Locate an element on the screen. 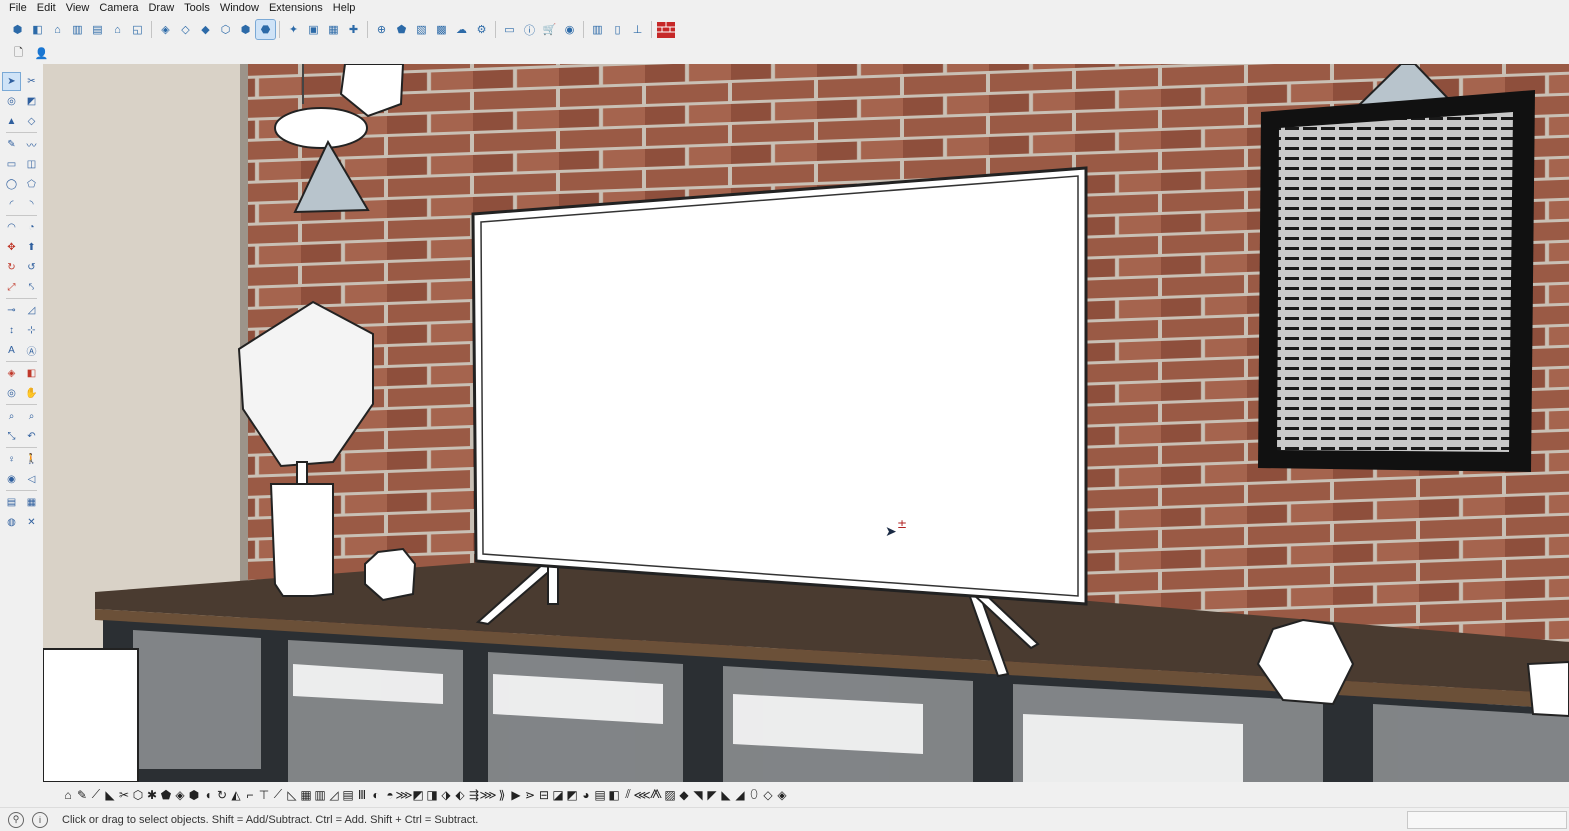  window-icon: ▯ is located at coordinates (617, 29).